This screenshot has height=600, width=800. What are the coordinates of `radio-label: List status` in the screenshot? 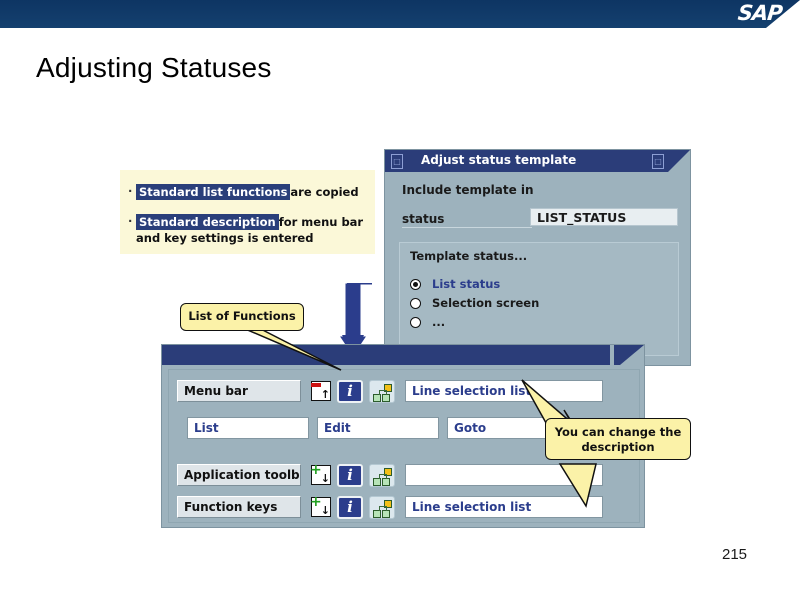 It's located at (466, 284).